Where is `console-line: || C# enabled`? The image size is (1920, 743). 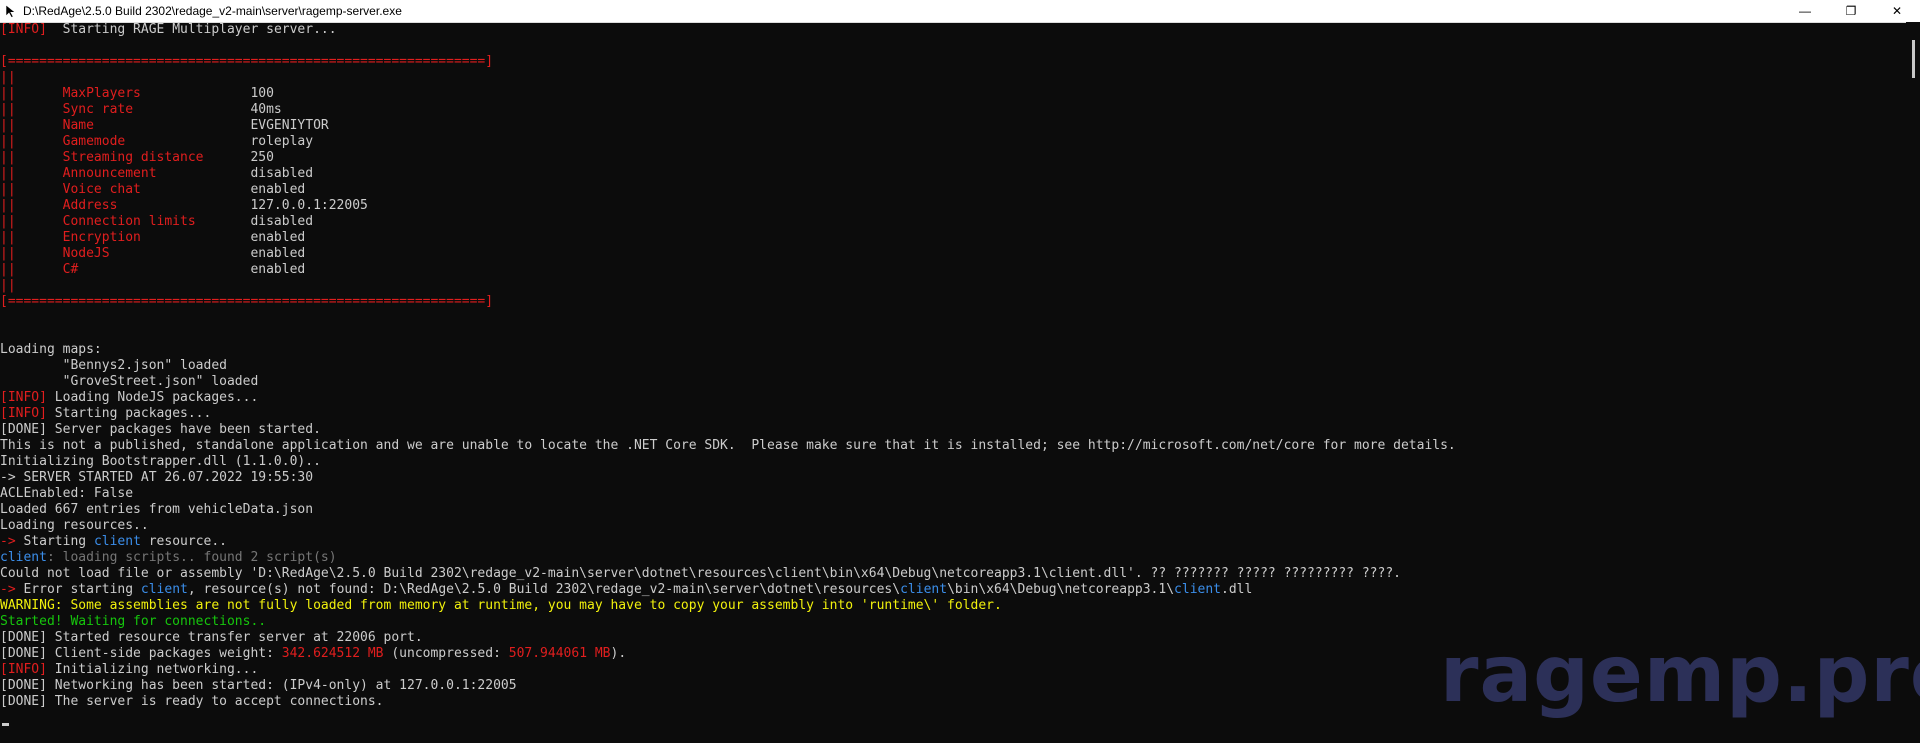
console-line: || C# enabled is located at coordinates (953, 270).